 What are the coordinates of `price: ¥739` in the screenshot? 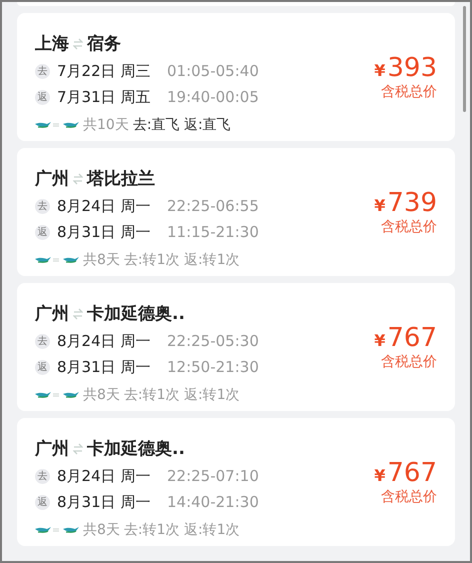 It's located at (405, 203).